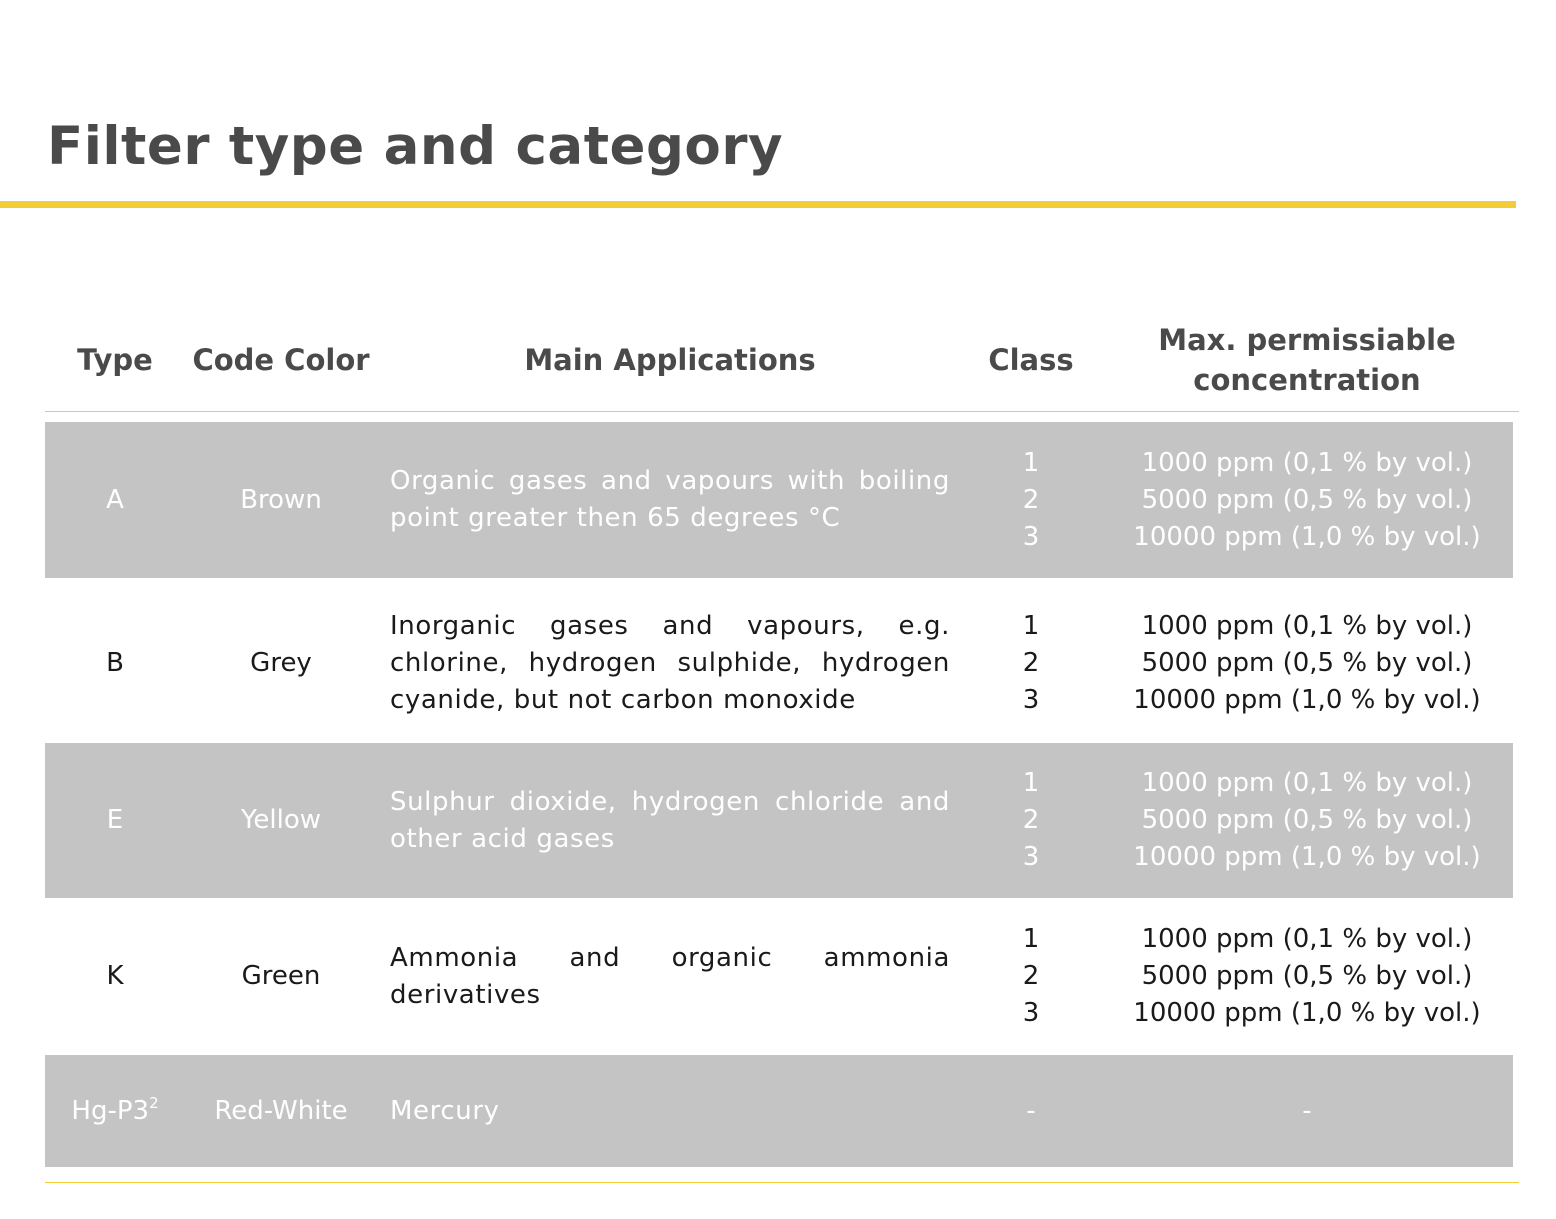 The height and width of the screenshot is (1219, 1556). I want to click on header-max-concentration: Max. permissiable concentration, so click(1307, 360).